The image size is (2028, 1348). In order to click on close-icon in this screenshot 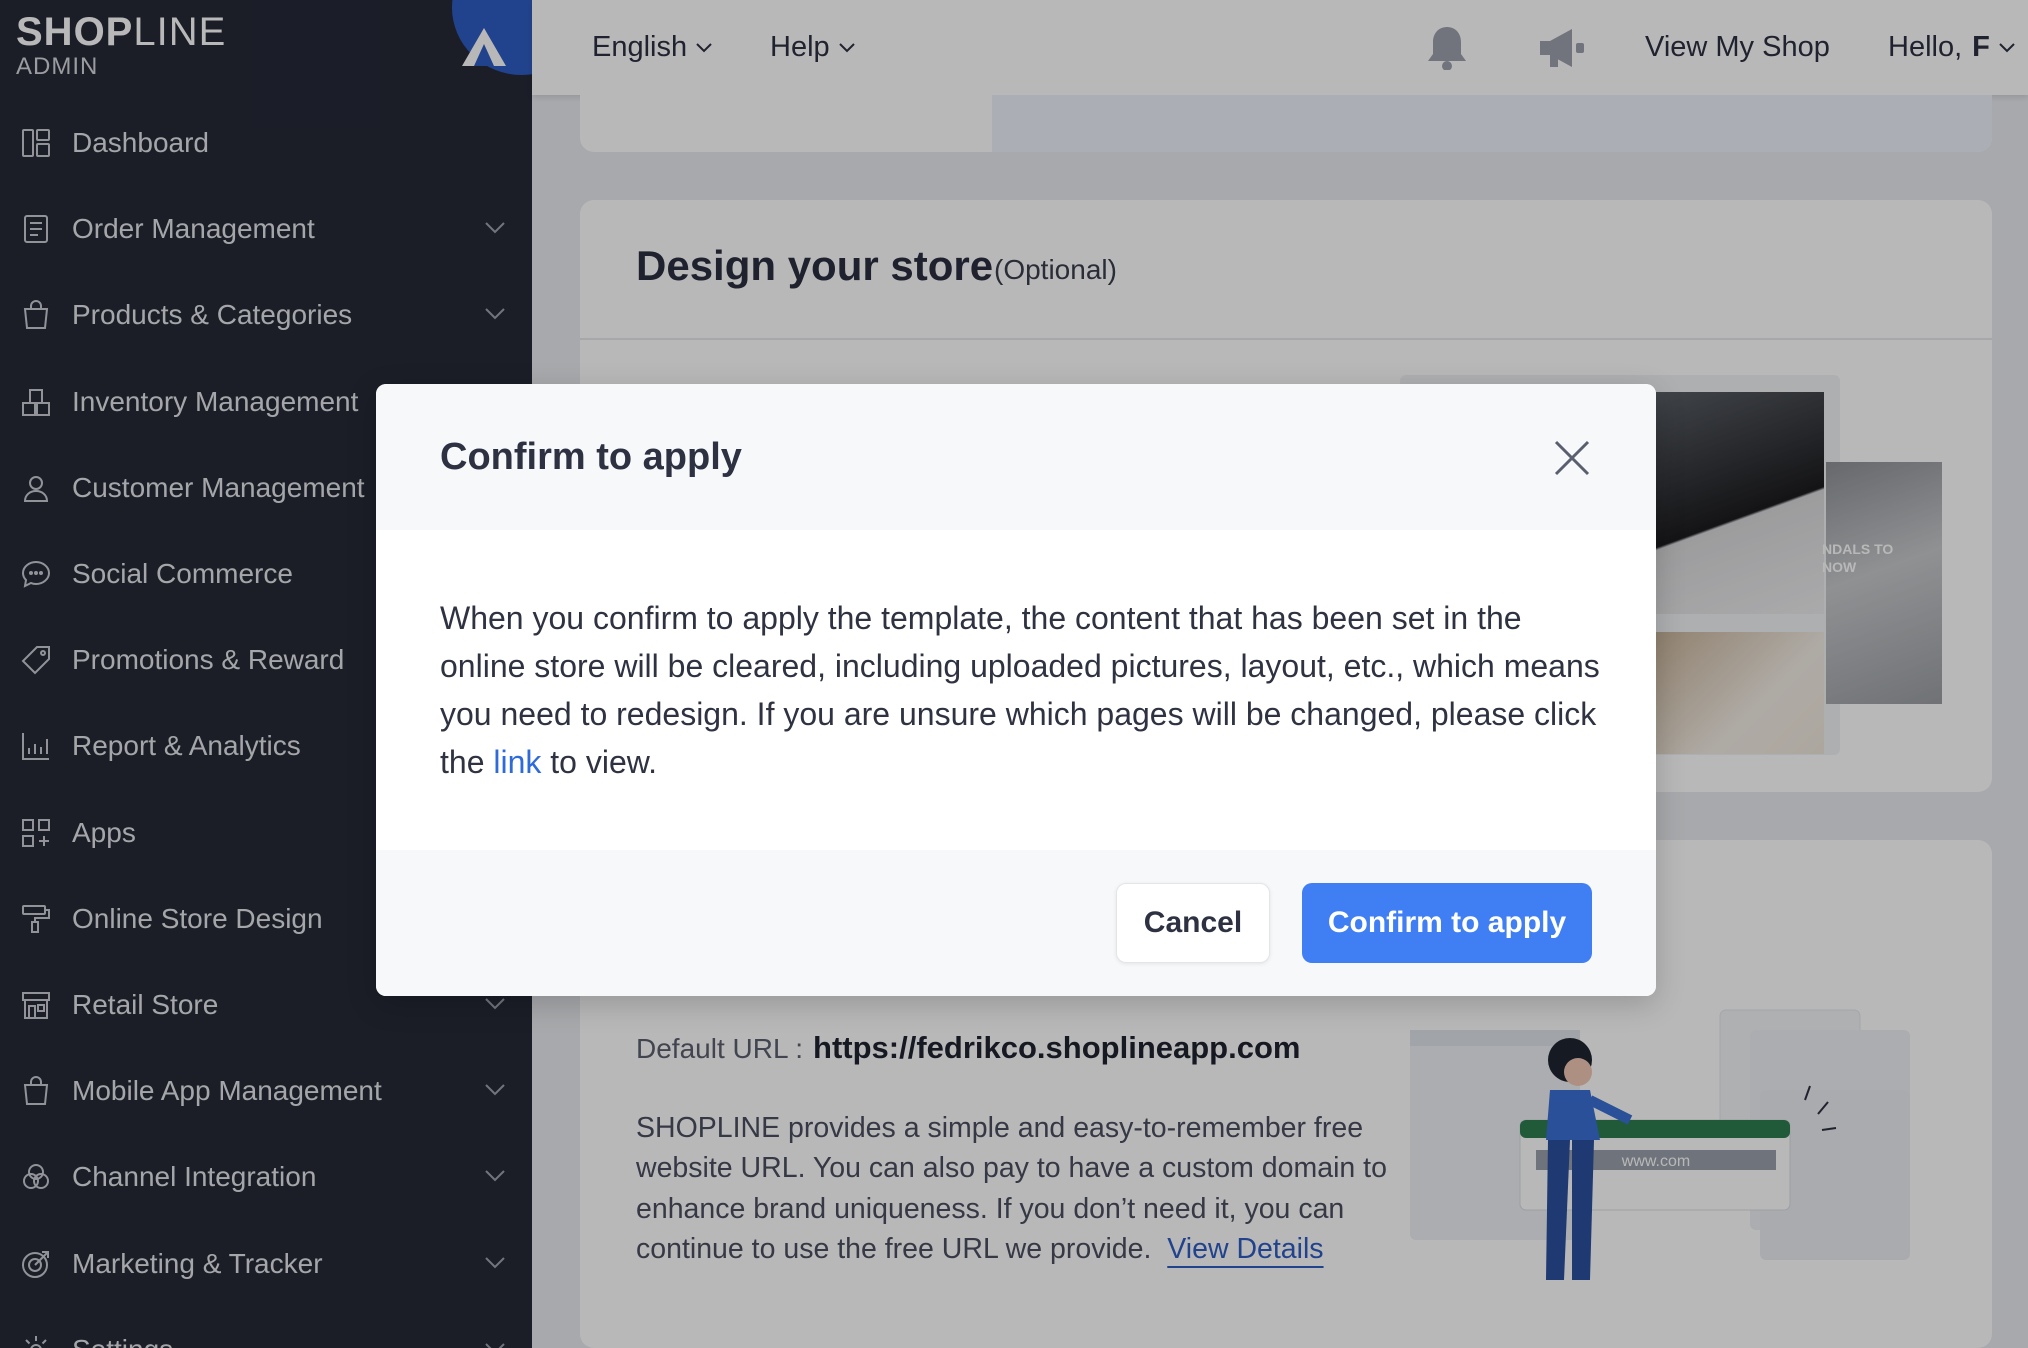, I will do `click(1572, 458)`.